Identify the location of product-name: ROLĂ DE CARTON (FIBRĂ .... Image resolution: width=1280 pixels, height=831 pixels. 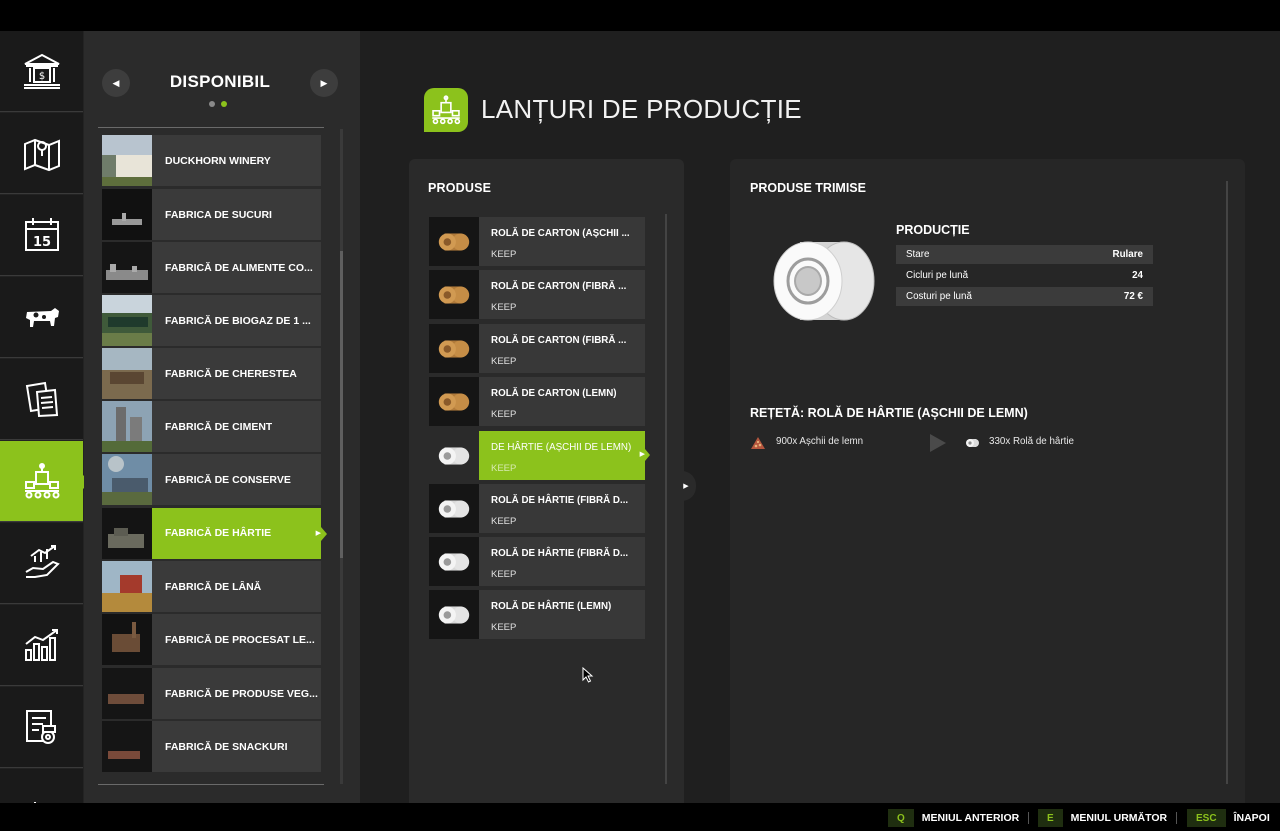
(559, 340).